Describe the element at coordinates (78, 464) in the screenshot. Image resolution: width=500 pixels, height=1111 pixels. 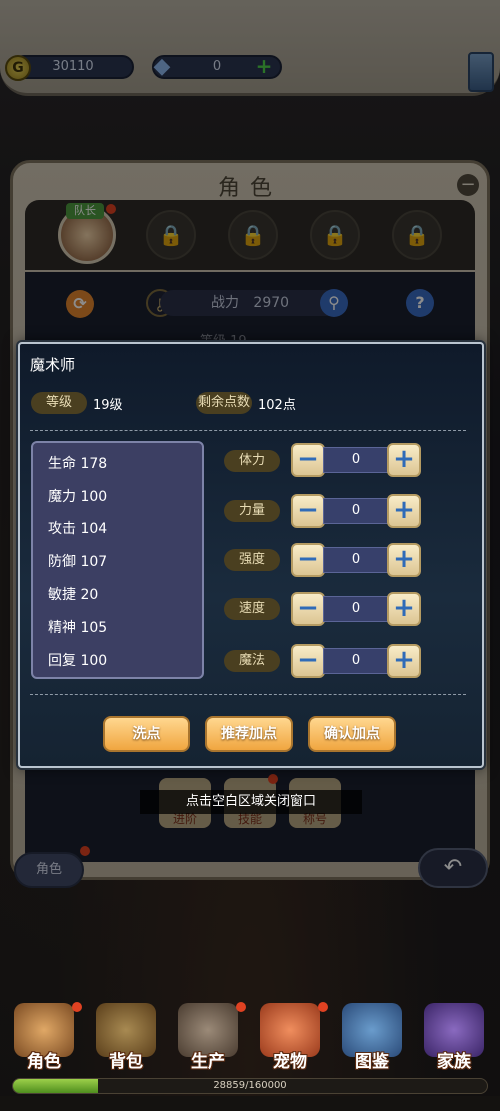
I see `stat-hp: 生命 178` at that location.